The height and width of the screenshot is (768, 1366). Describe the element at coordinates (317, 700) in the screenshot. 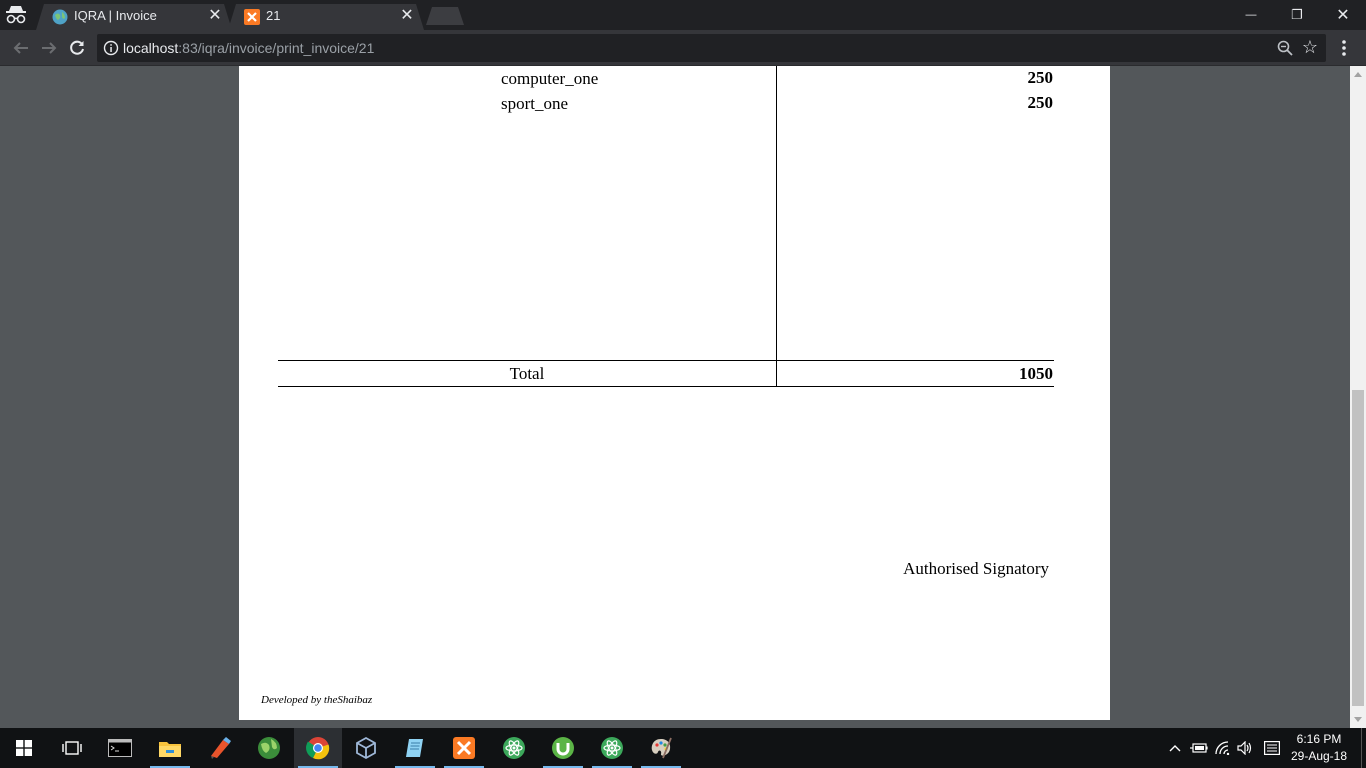

I see `developer-credit: Developed by theShaibaz` at that location.